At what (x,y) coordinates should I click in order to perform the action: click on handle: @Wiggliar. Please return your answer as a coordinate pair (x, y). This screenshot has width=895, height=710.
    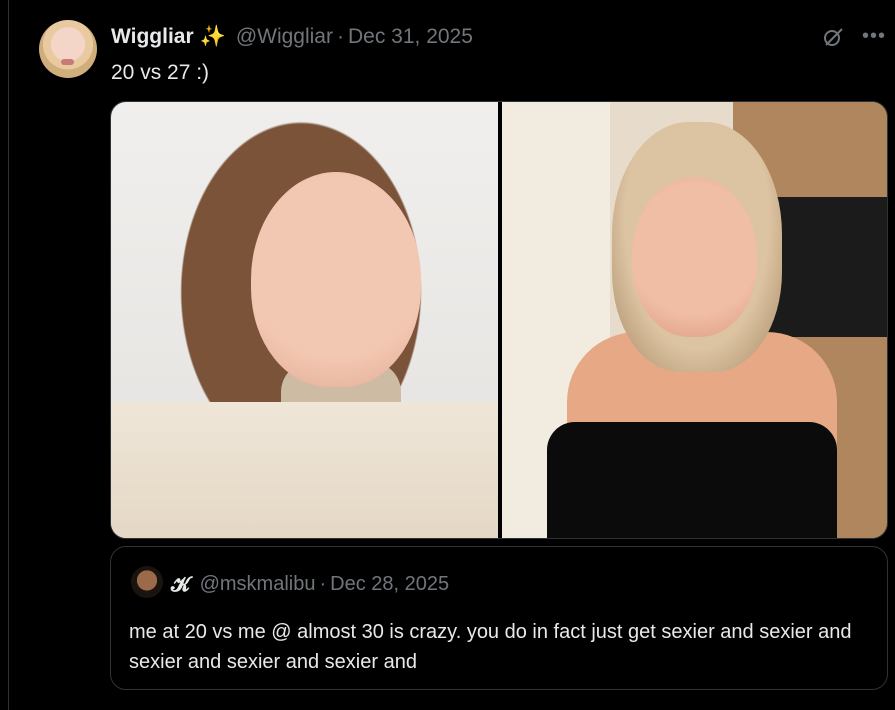
    Looking at the image, I should click on (284, 37).